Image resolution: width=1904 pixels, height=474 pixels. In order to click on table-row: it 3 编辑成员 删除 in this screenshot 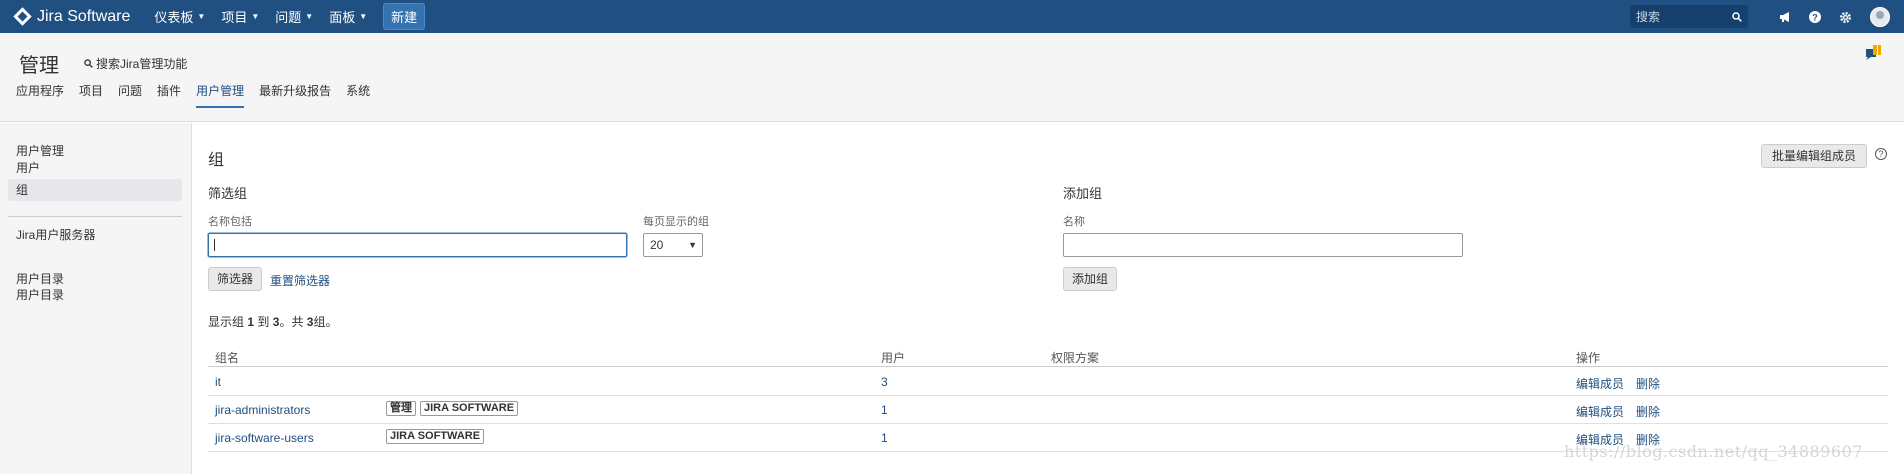, I will do `click(1048, 382)`.